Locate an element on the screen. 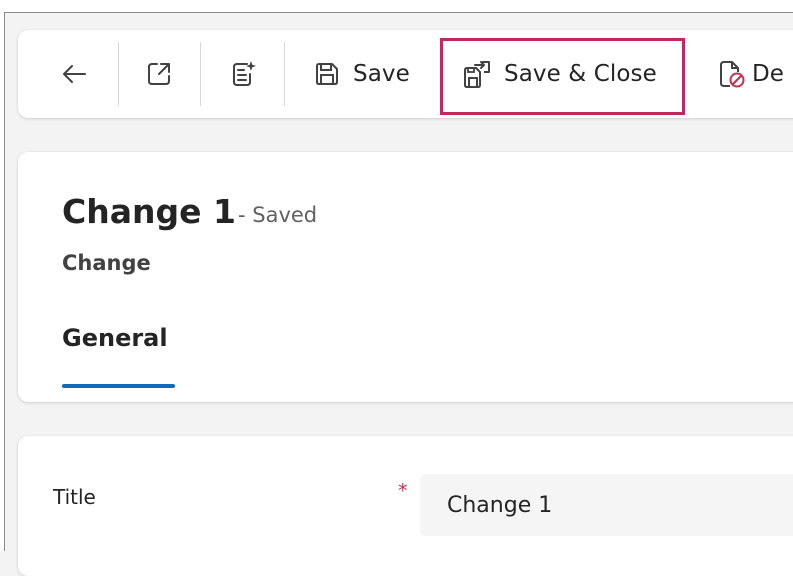 The image size is (793, 576). form-fill-button is located at coordinates (243, 74).